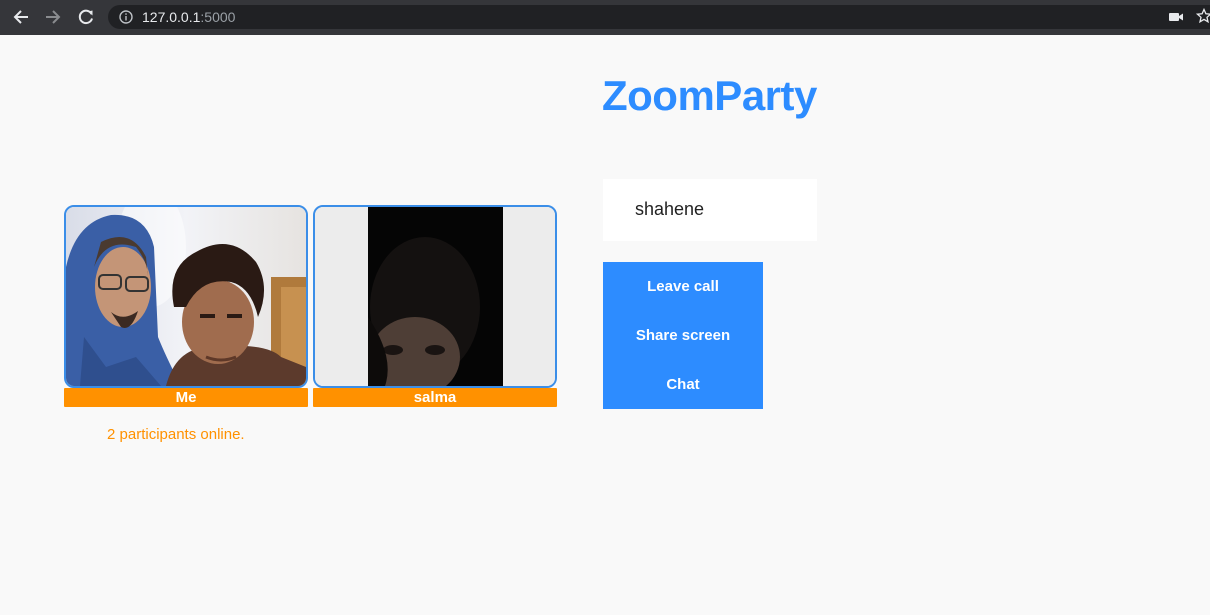  I want to click on username-text: shahene, so click(670, 209).